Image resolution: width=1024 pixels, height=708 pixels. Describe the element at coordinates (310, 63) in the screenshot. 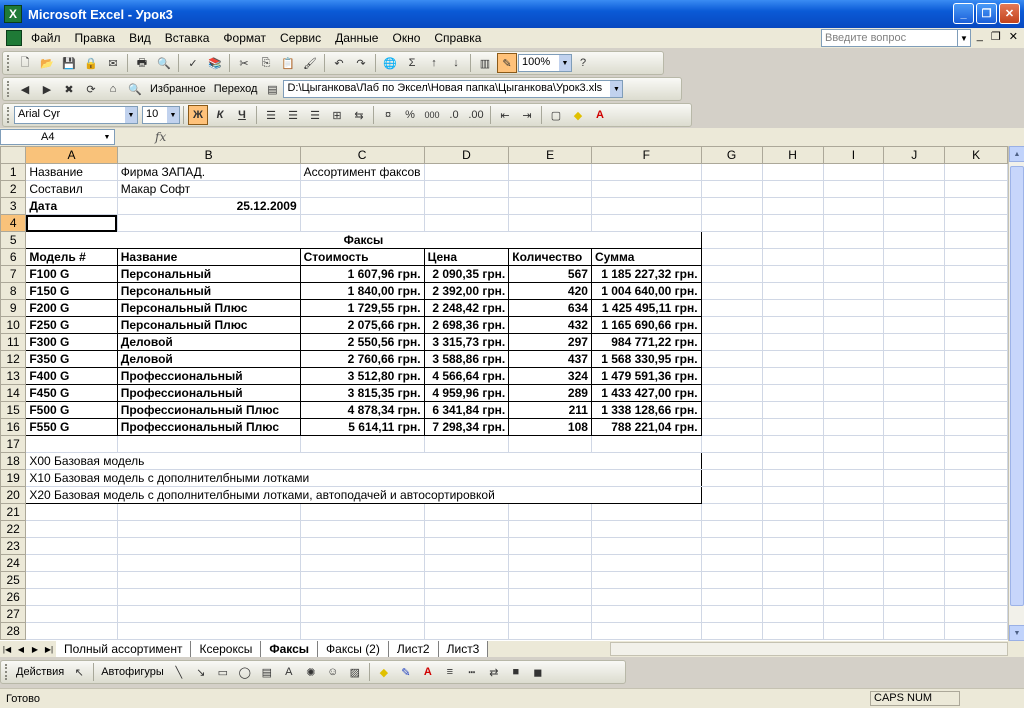

I see `format-painter-icon: 🖌` at that location.